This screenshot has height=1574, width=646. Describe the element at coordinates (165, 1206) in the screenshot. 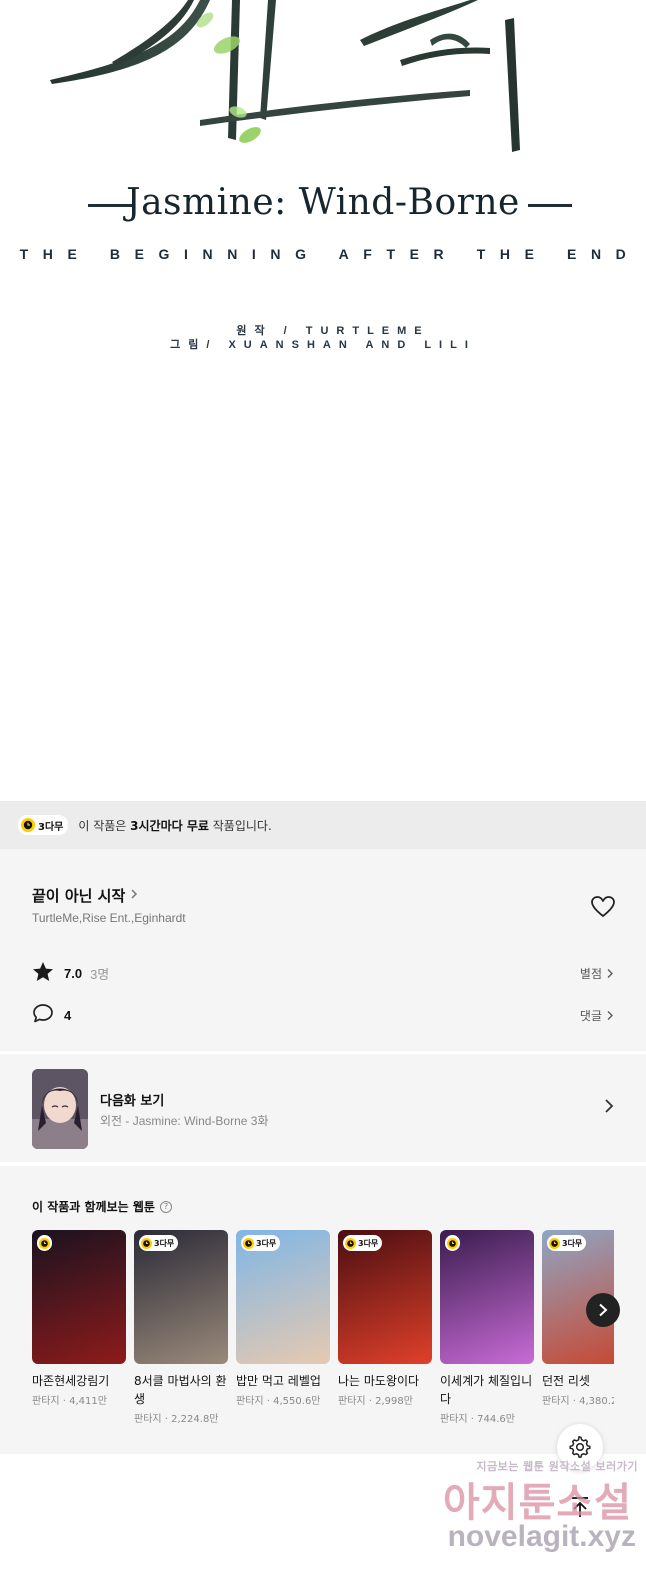

I see `help-icon: ?` at that location.